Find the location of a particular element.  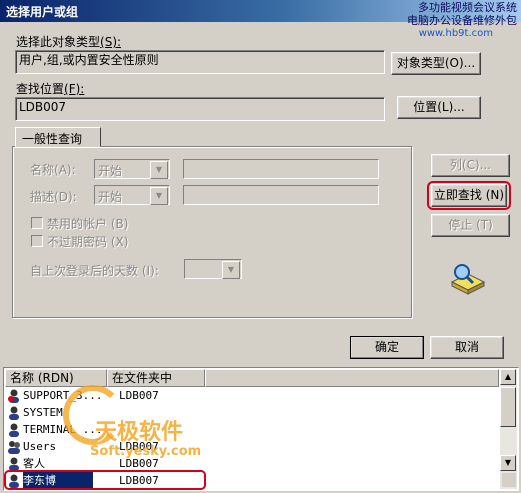

days-since-logon-label: 自上次登录后的天数 (I): is located at coordinates (94, 271).